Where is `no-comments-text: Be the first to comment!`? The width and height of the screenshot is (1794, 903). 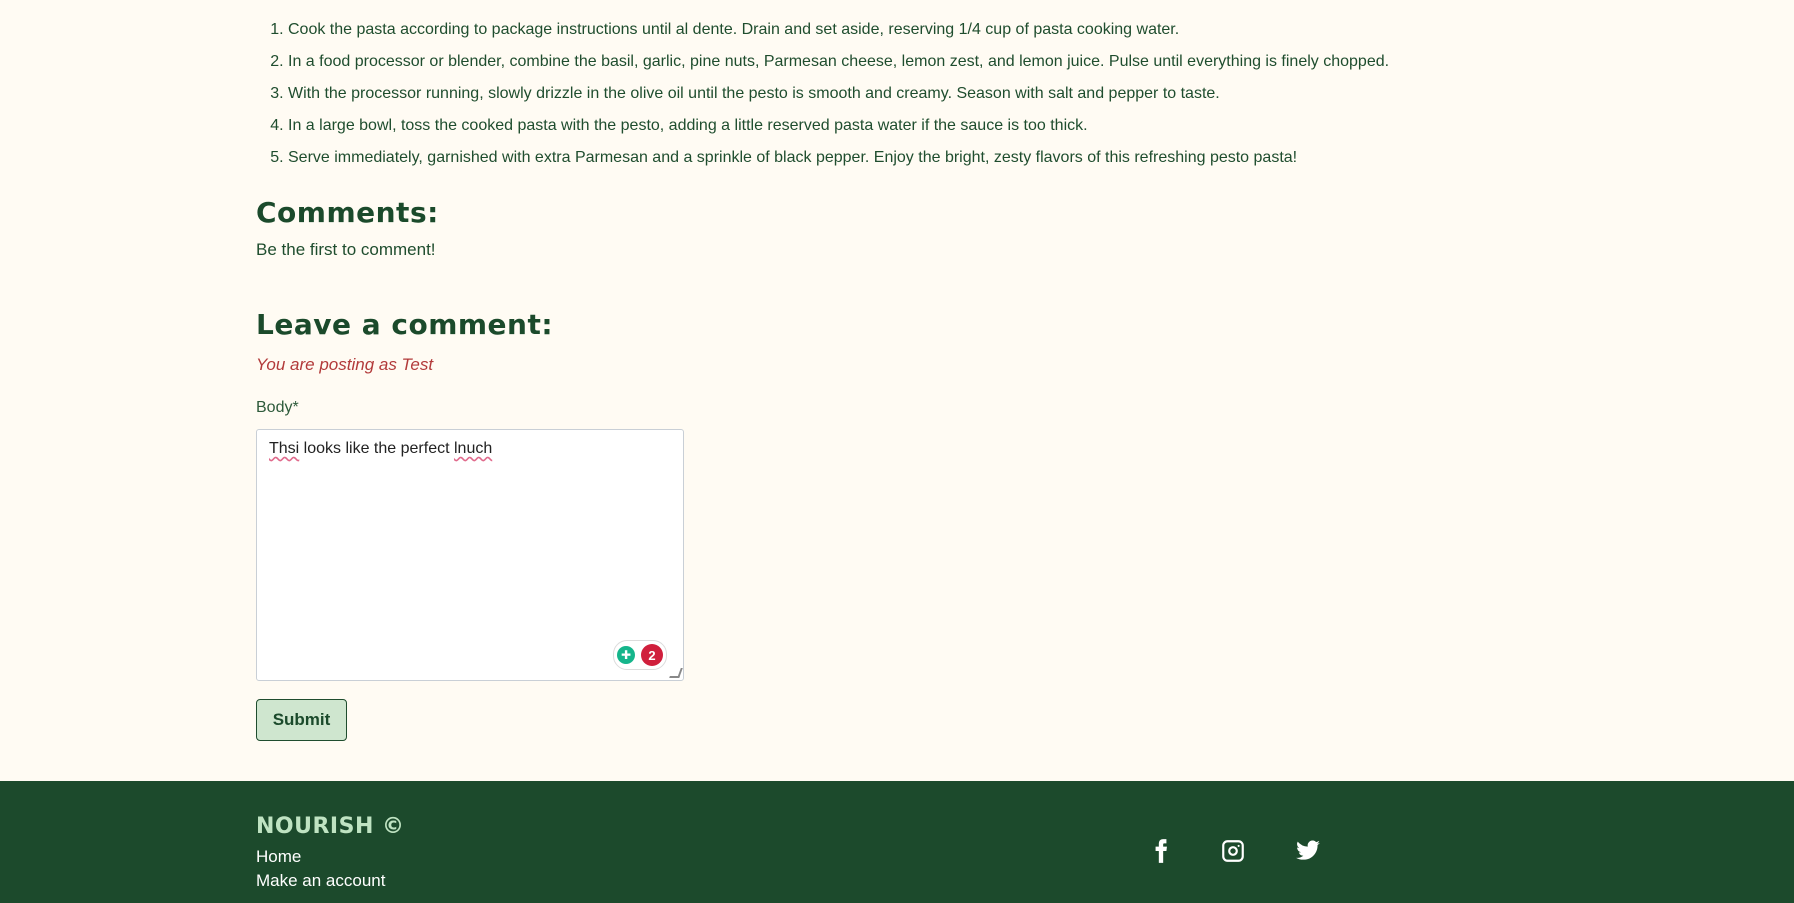 no-comments-text: Be the first to comment! is located at coordinates (346, 249).